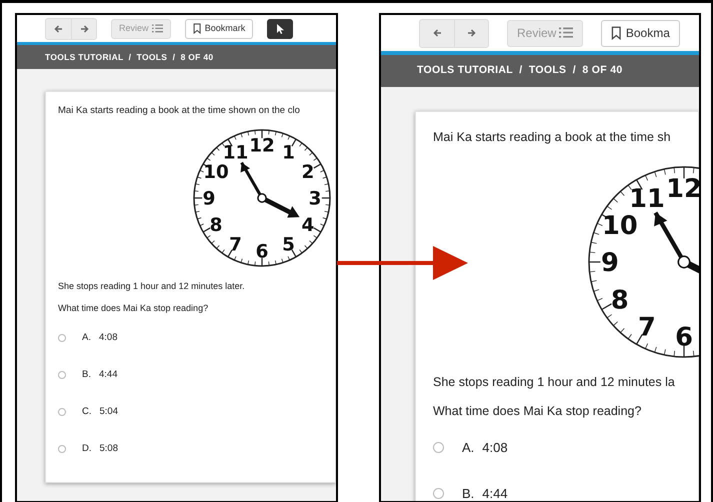  I want to click on option-text: 5:04, so click(109, 411).